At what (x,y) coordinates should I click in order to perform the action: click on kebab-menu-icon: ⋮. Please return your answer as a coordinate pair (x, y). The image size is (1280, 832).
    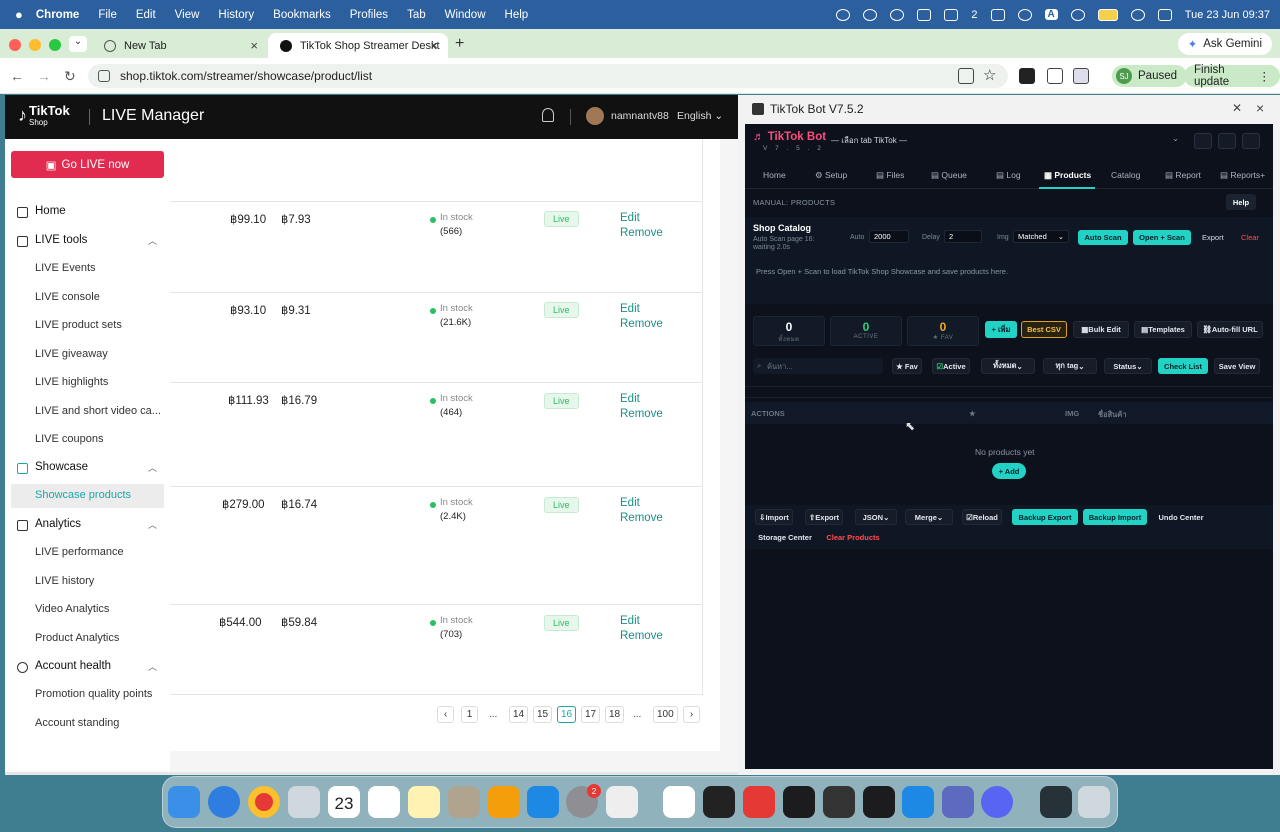
    Looking at the image, I should click on (1265, 76).